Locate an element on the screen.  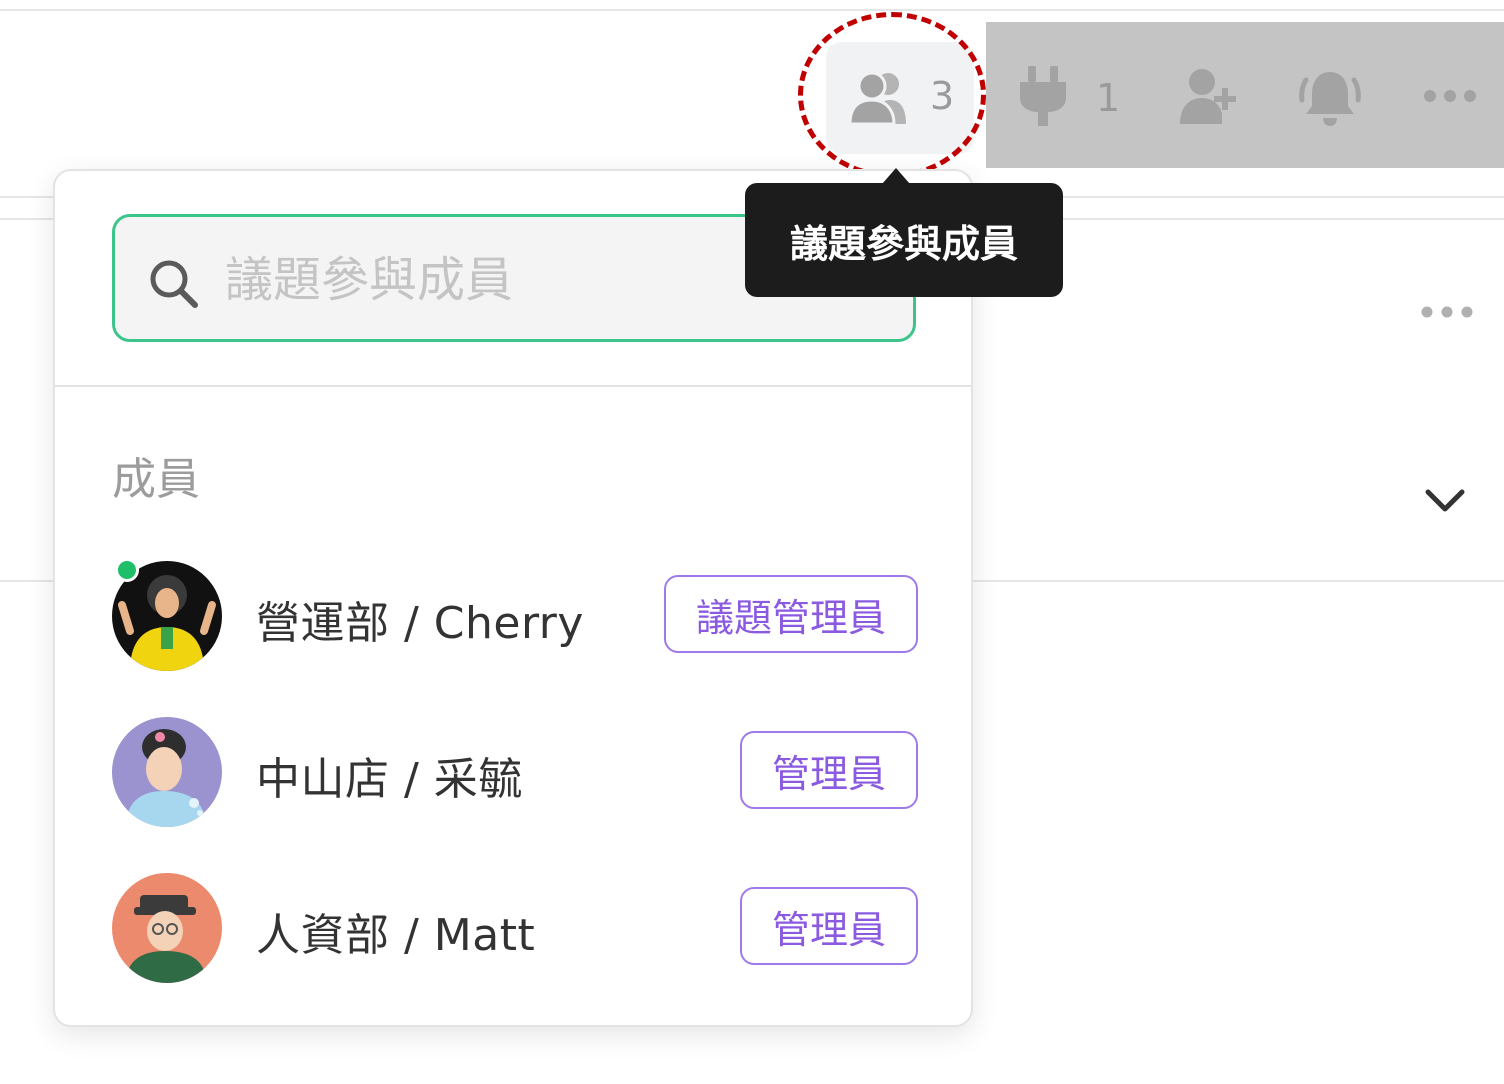
search-icon is located at coordinates (174, 284).